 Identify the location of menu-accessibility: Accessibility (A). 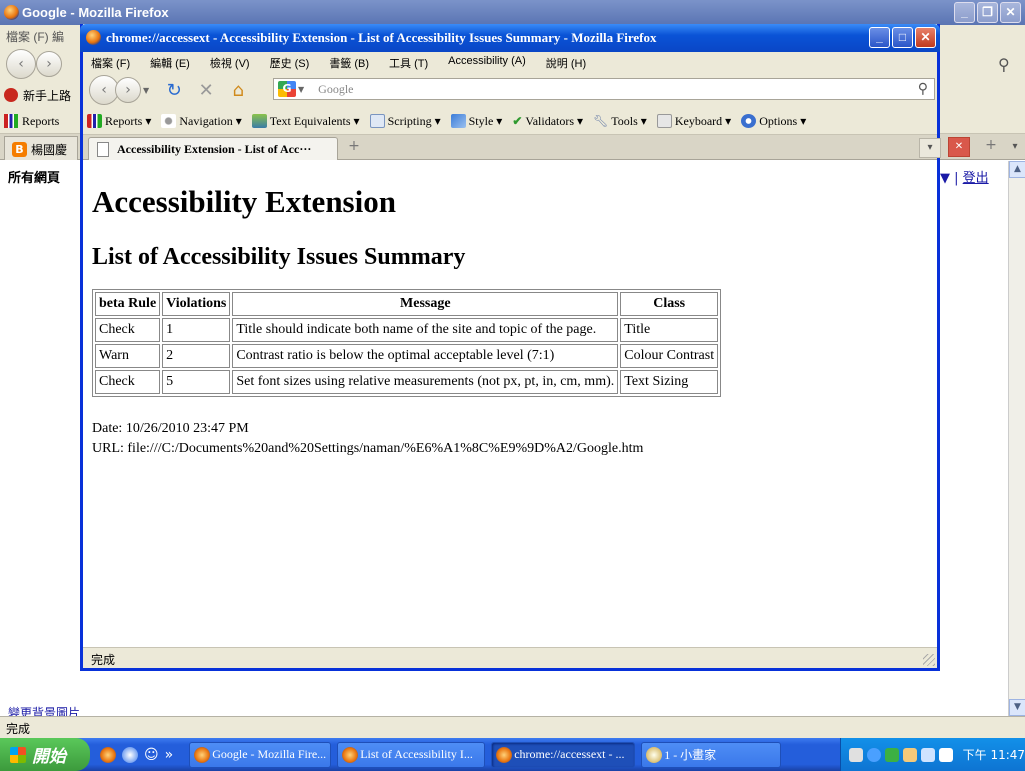
(487, 62).